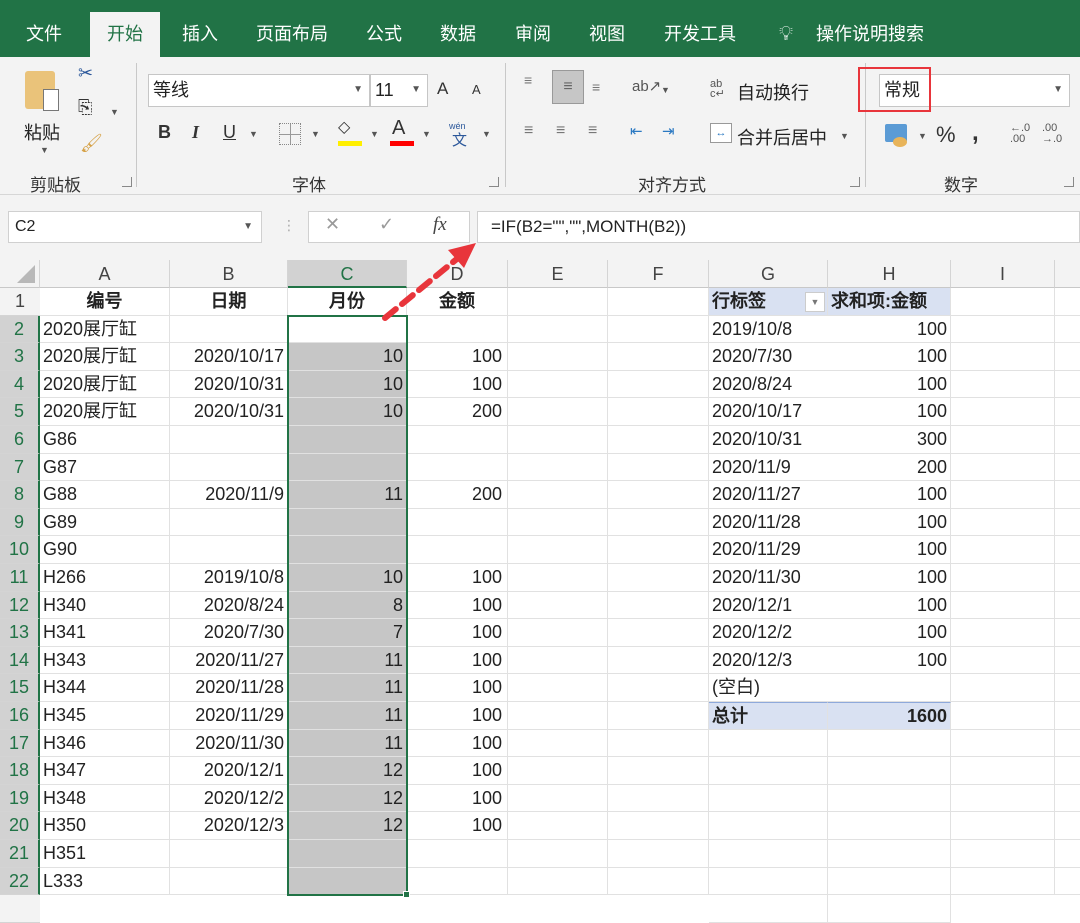 The width and height of the screenshot is (1080, 923). I want to click on annotation-arrow, so click(429, 282).